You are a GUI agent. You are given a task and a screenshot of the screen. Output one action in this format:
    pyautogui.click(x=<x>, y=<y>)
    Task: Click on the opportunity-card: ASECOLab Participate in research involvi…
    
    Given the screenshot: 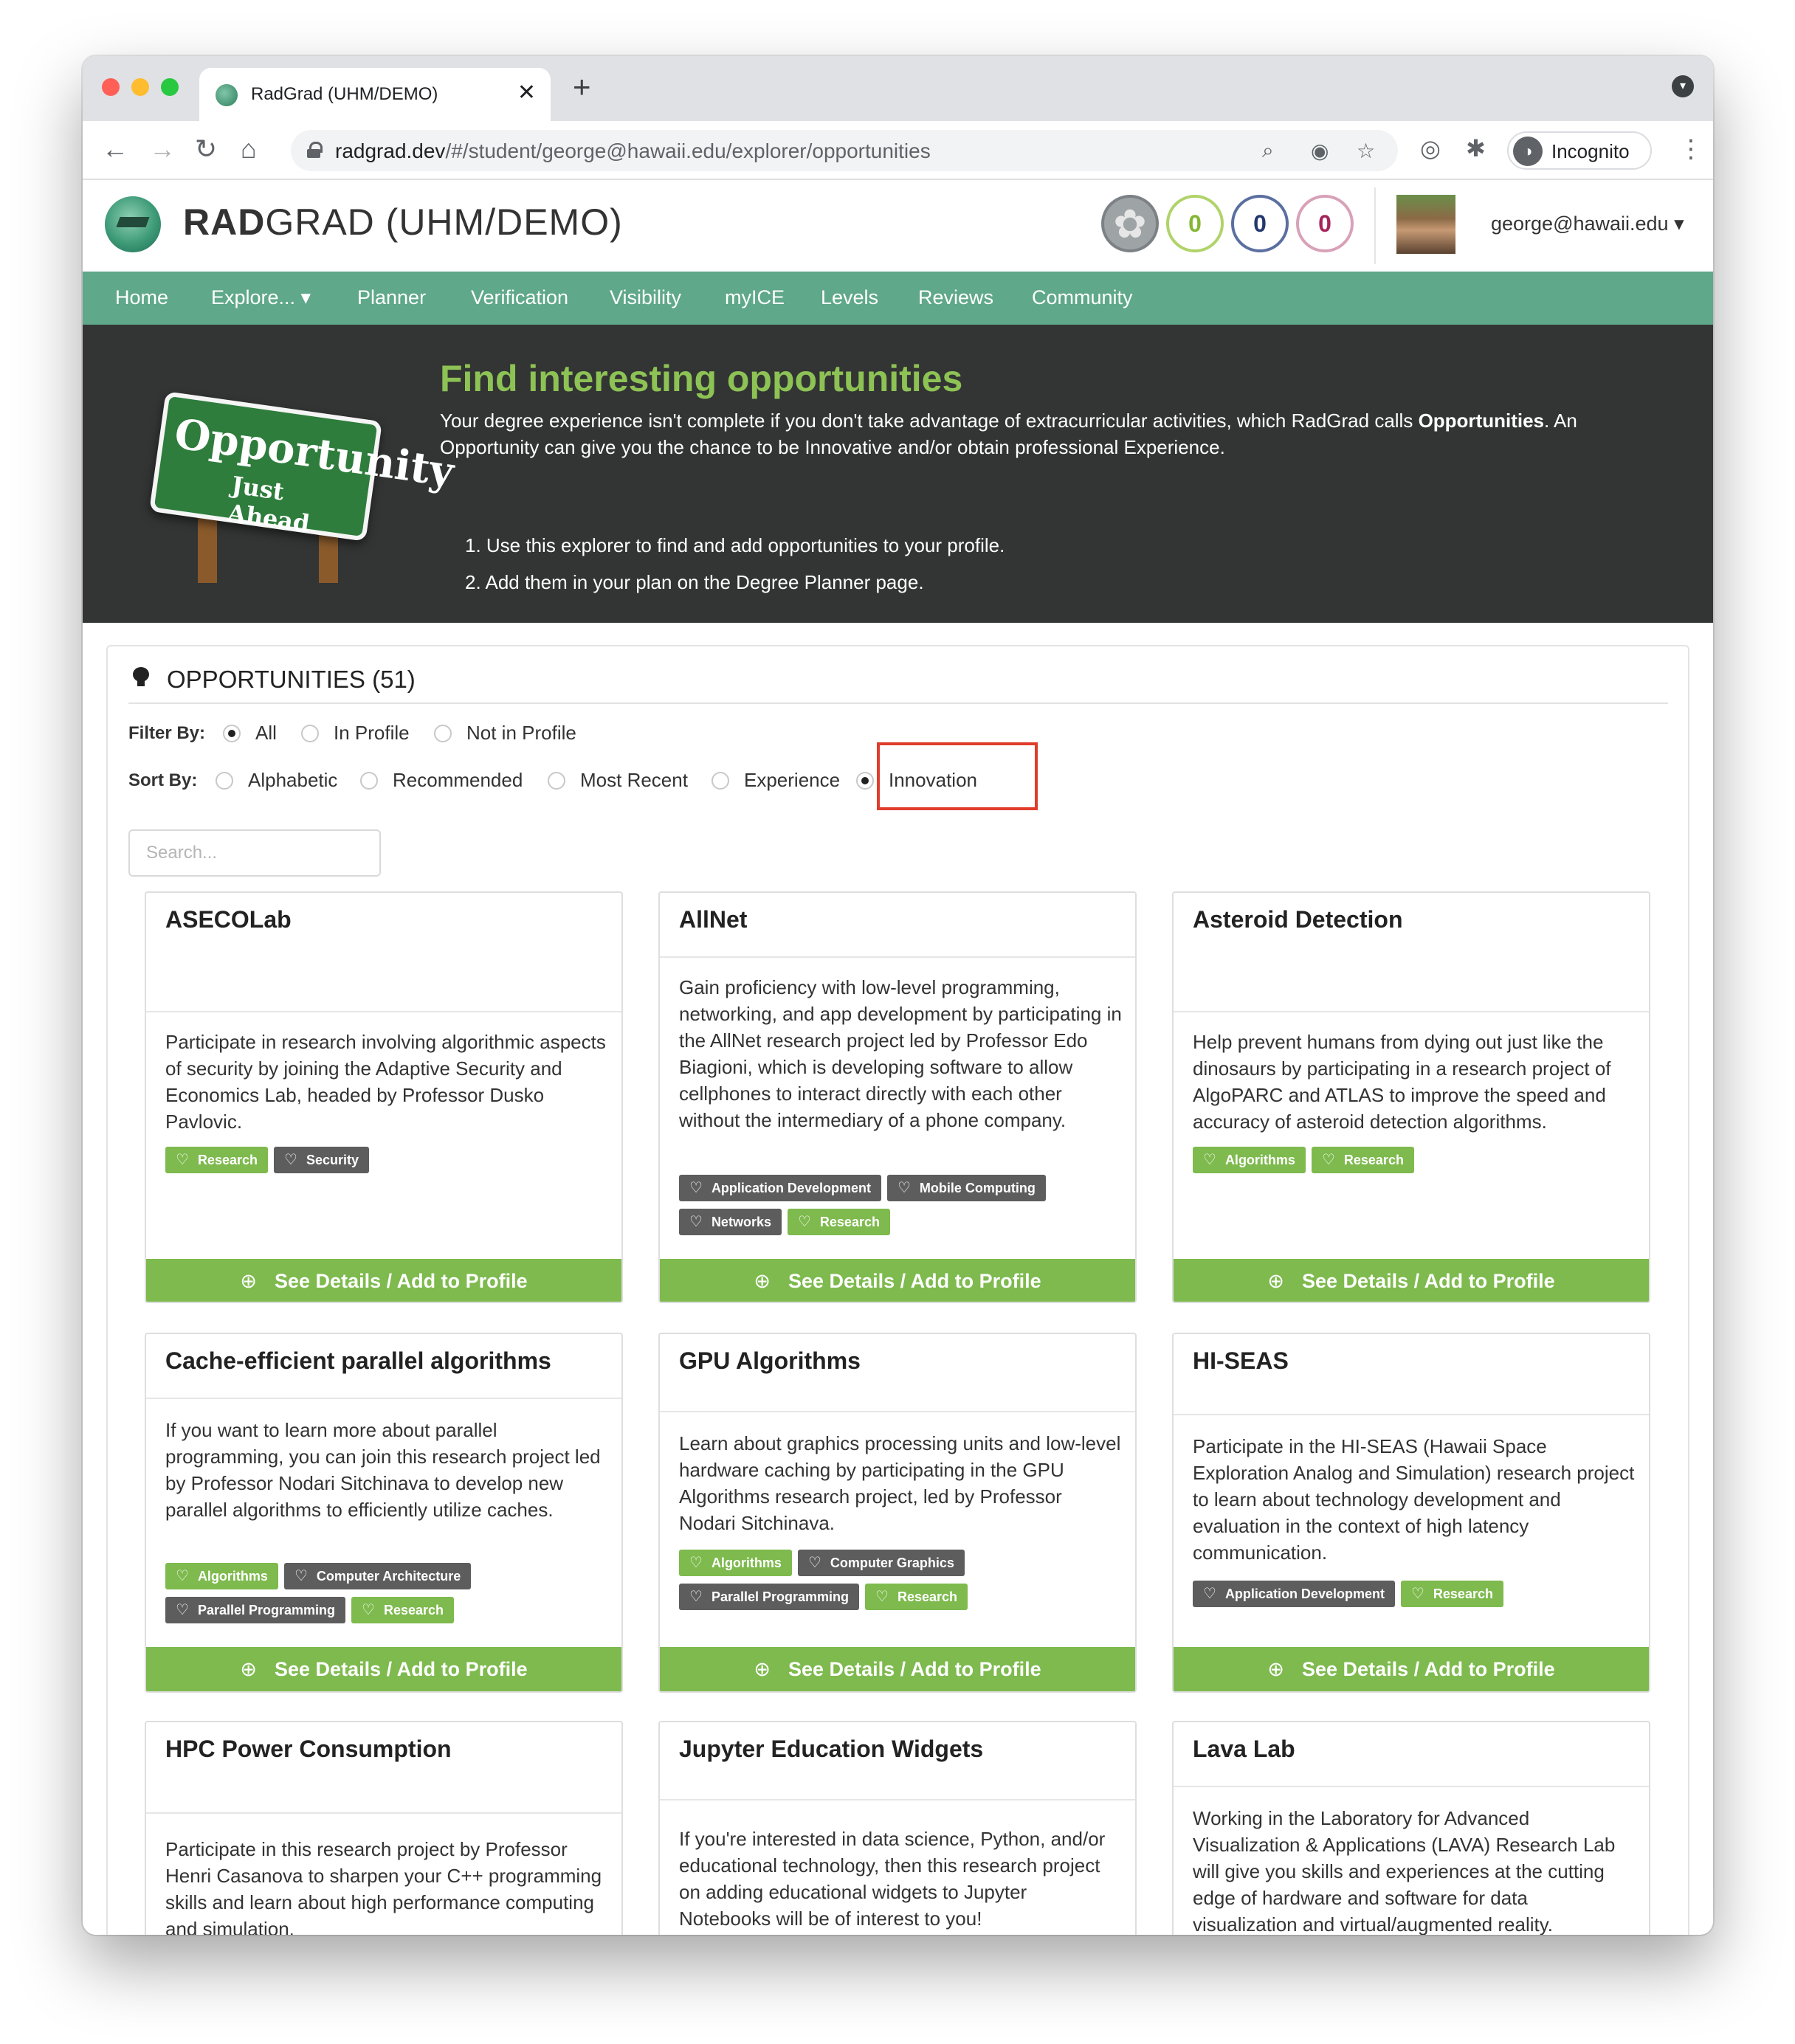 What is the action you would take?
    pyautogui.click(x=384, y=1097)
    